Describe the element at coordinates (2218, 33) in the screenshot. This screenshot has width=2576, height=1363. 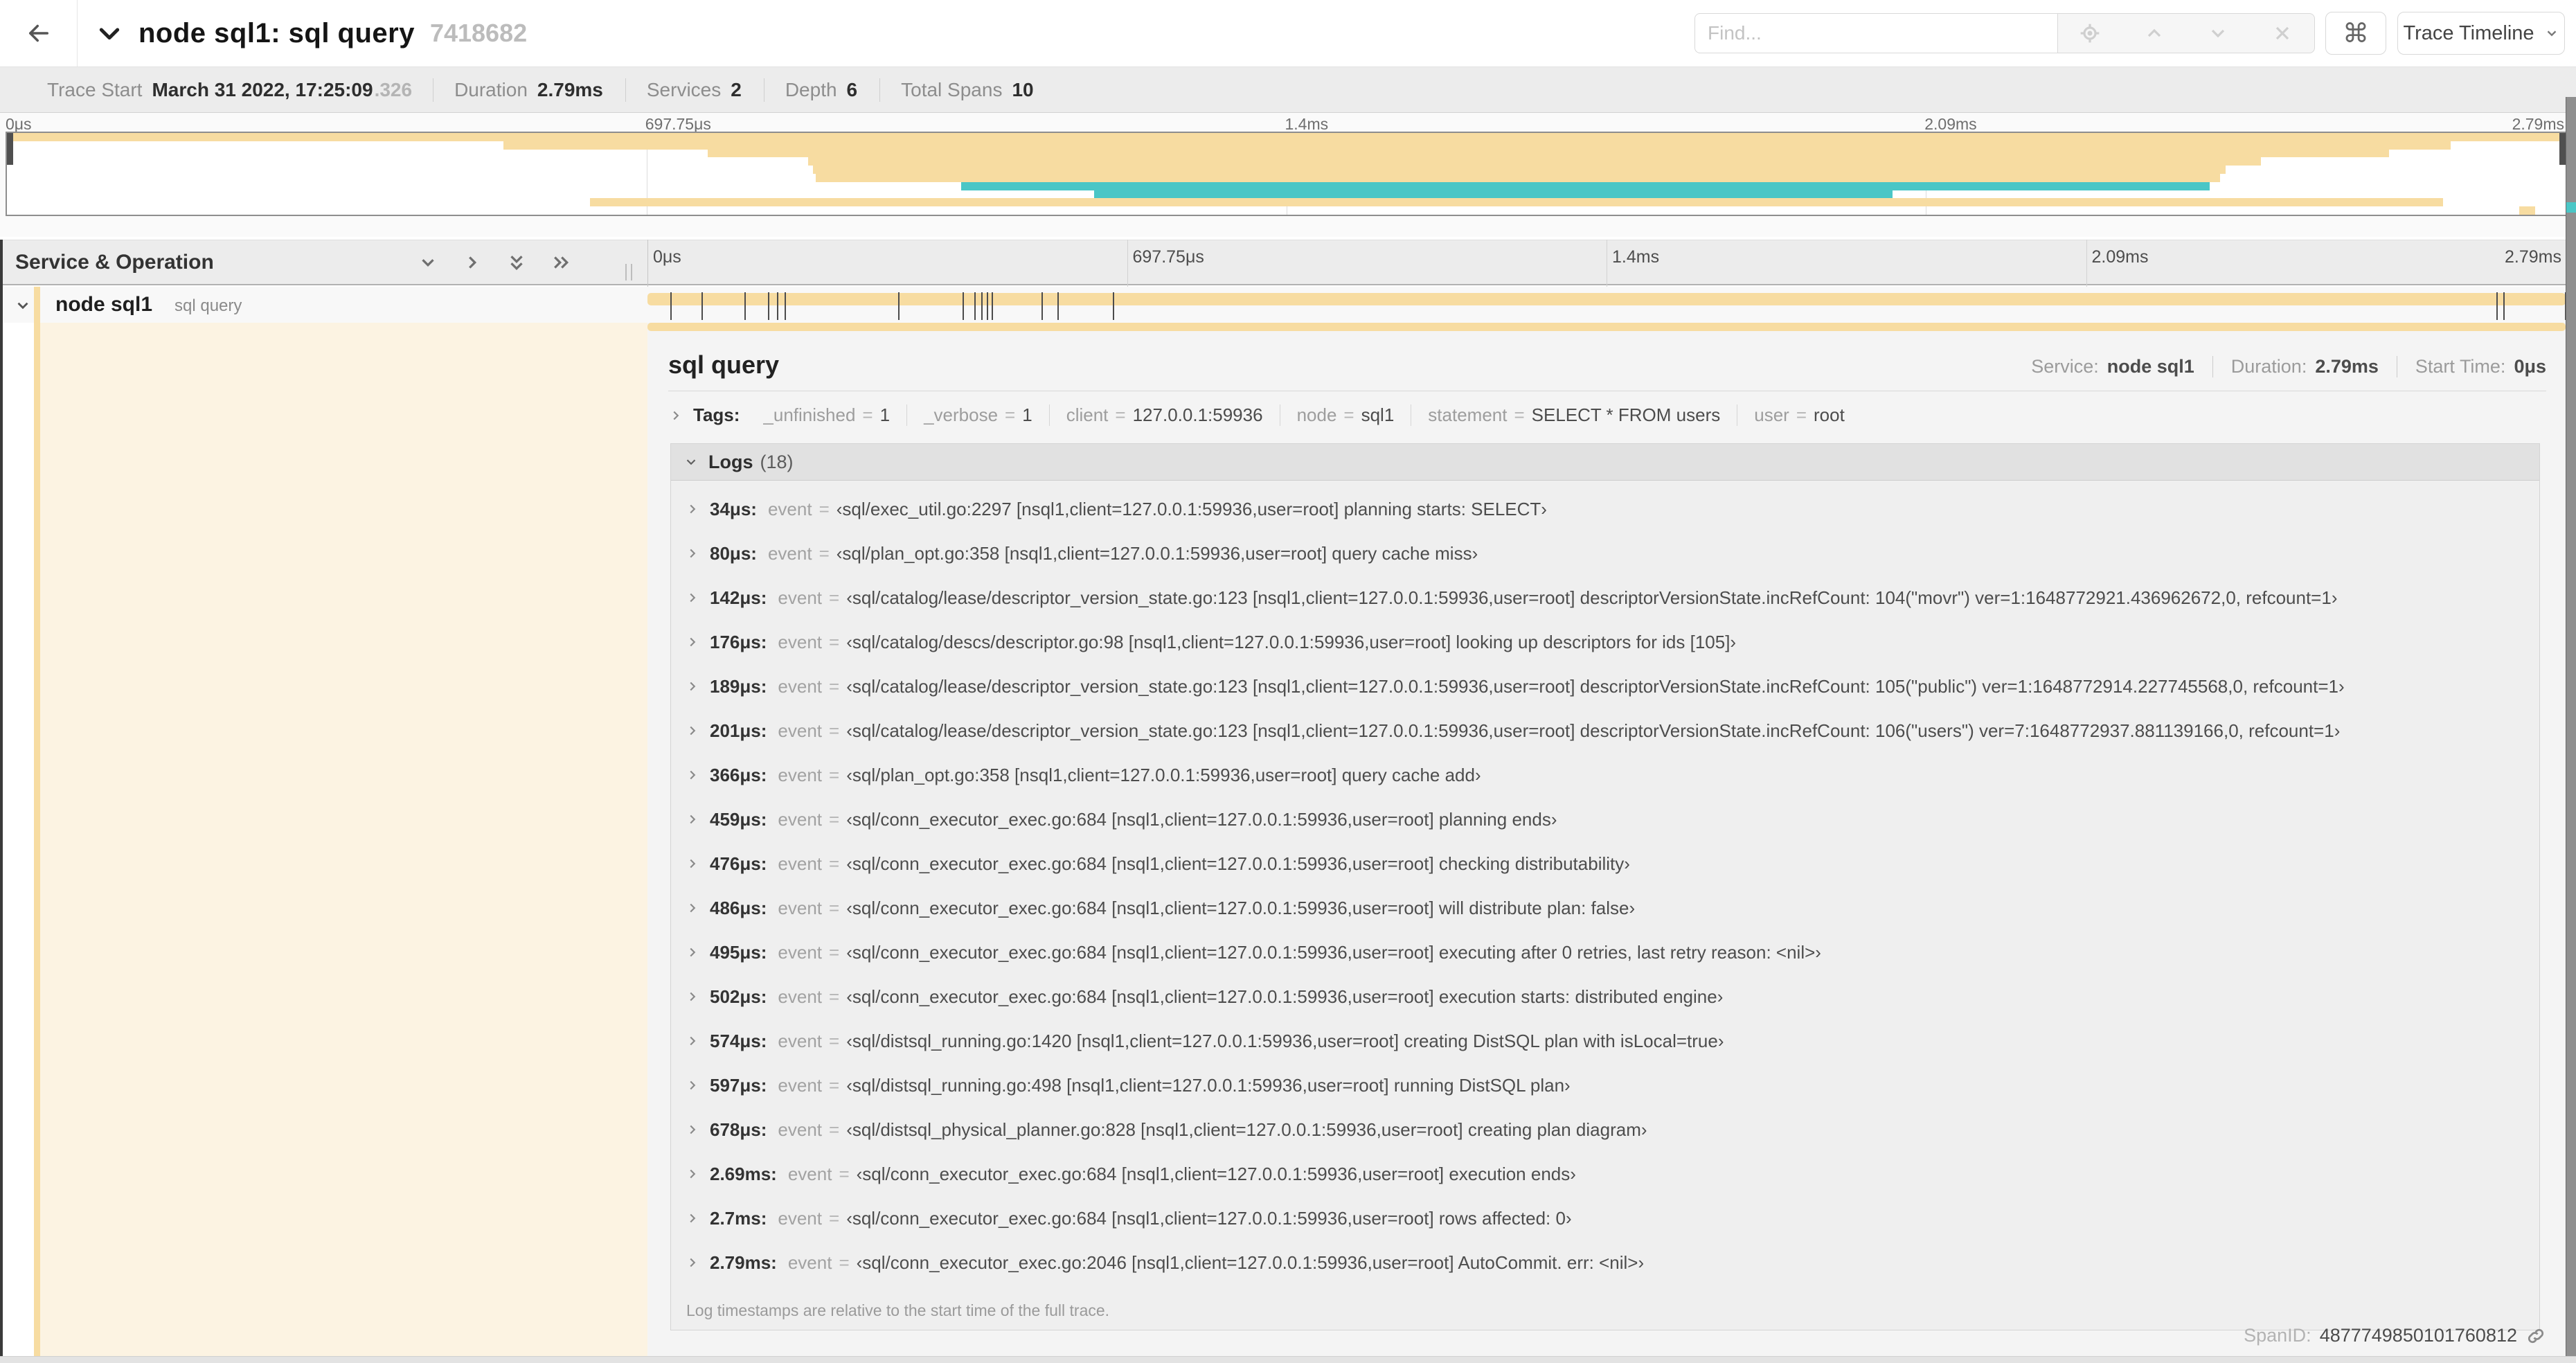
I see `next-match-icon` at that location.